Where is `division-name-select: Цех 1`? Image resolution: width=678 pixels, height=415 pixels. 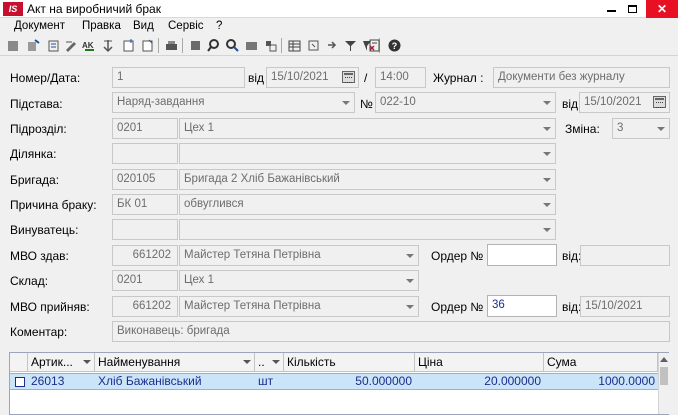
division-name-select: Цех 1 is located at coordinates (367, 128).